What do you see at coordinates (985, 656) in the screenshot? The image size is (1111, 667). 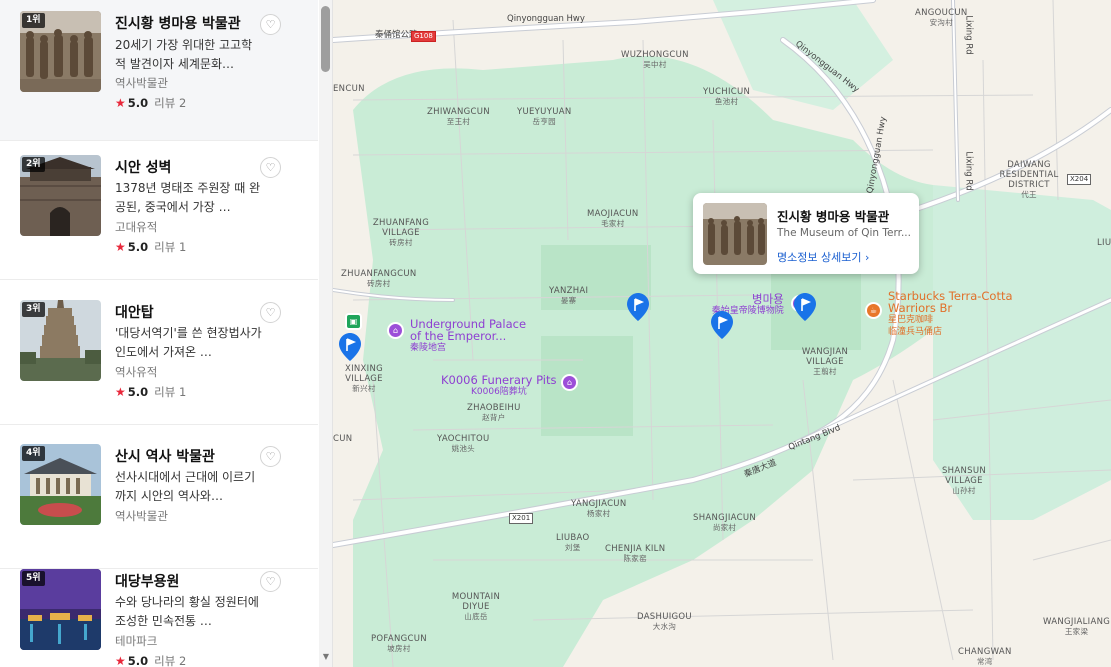 I see `map-label: CHANGWAN 常湾` at bounding box center [985, 656].